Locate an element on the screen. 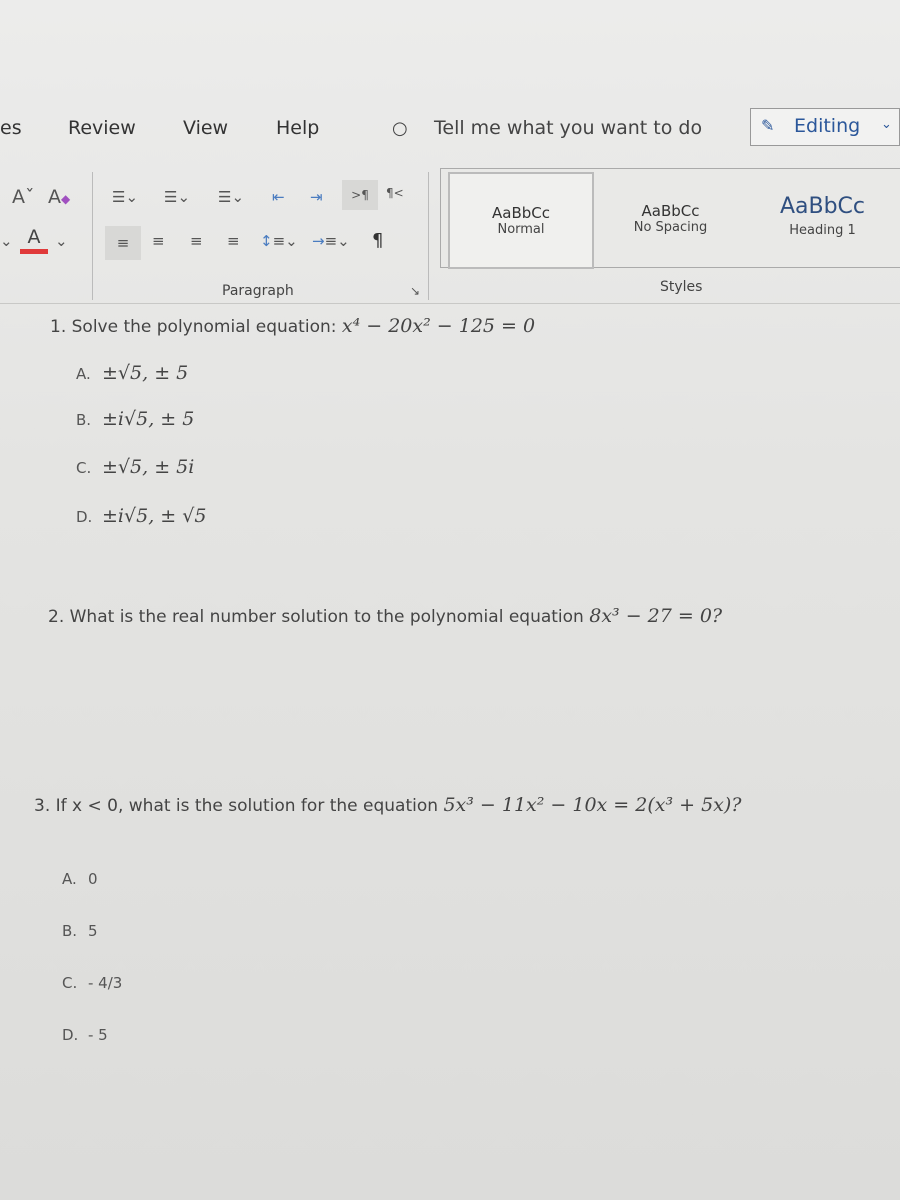  align-left-icon: ≡ is located at coordinates (123, 243).